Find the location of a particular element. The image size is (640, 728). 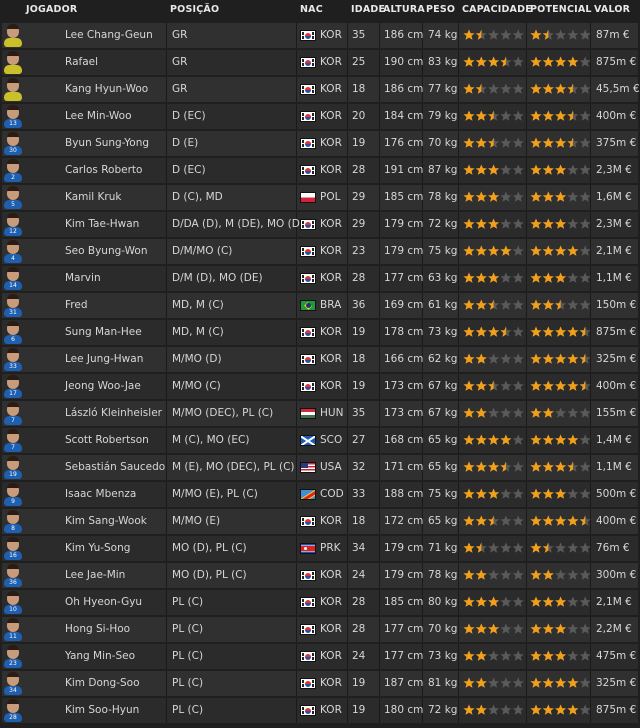

player-avatar: 16 is located at coordinates (13, 548).